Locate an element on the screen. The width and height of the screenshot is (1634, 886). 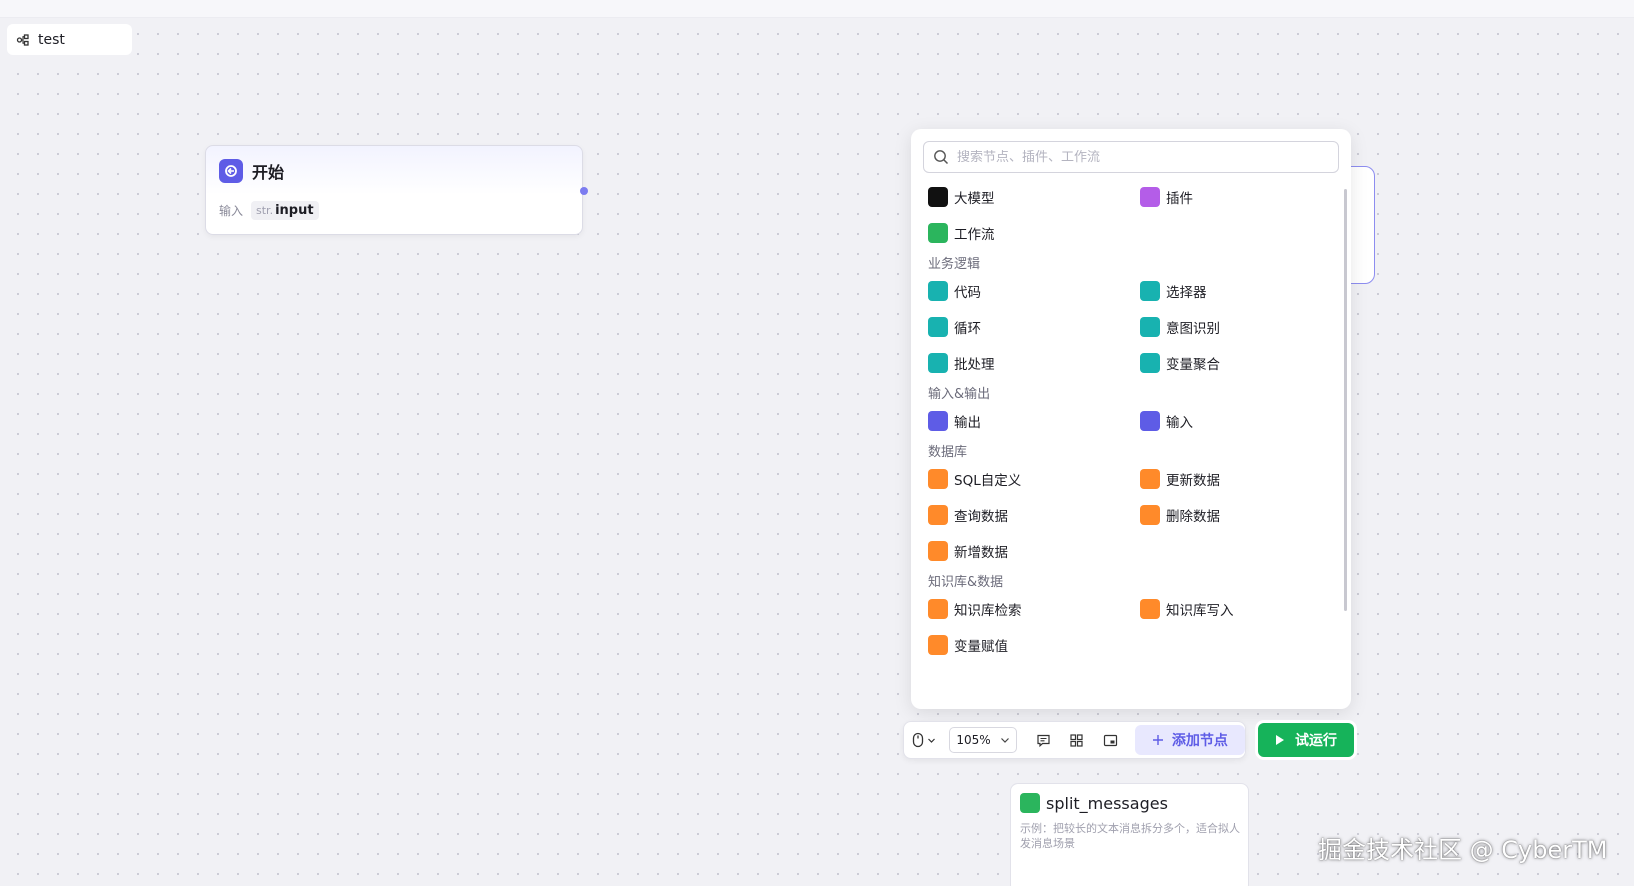
input-icon is located at coordinates (1150, 421).